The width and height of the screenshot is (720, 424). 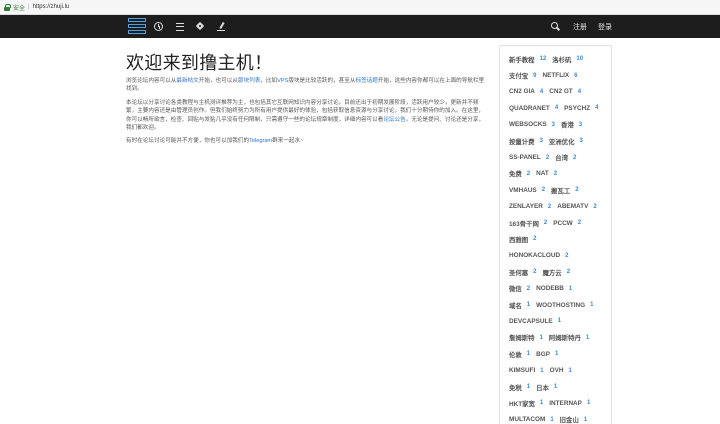 What do you see at coordinates (532, 124) in the screenshot?
I see `tag-link: WEBSOCKS 3` at bounding box center [532, 124].